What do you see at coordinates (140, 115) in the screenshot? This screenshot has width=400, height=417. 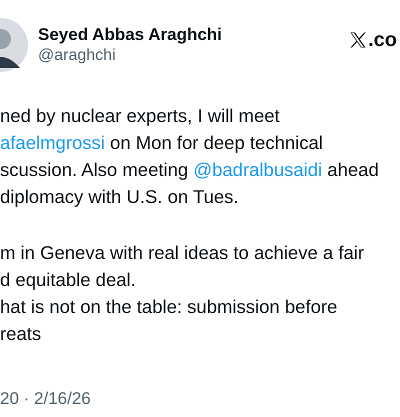 I see `tweet-text: ned by nuclear experts, I will meet` at bounding box center [140, 115].